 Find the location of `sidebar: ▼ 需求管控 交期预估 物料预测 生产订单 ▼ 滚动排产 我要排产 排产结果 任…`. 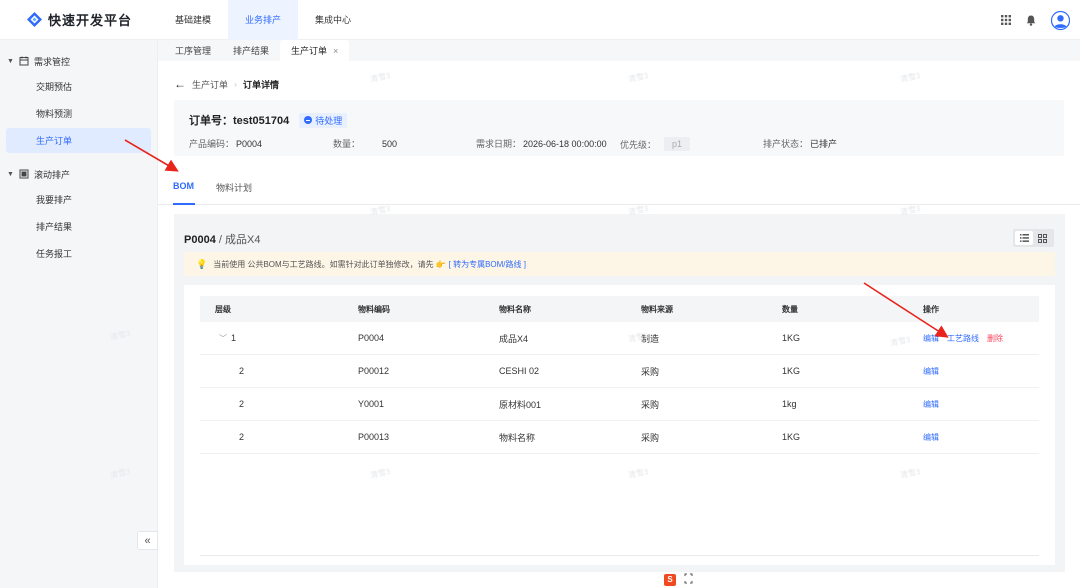

sidebar: ▼ 需求管控 交期预估 物料预测 生产订单 ▼ 滚动排产 我要排产 排产结果 任… is located at coordinates (79, 314).